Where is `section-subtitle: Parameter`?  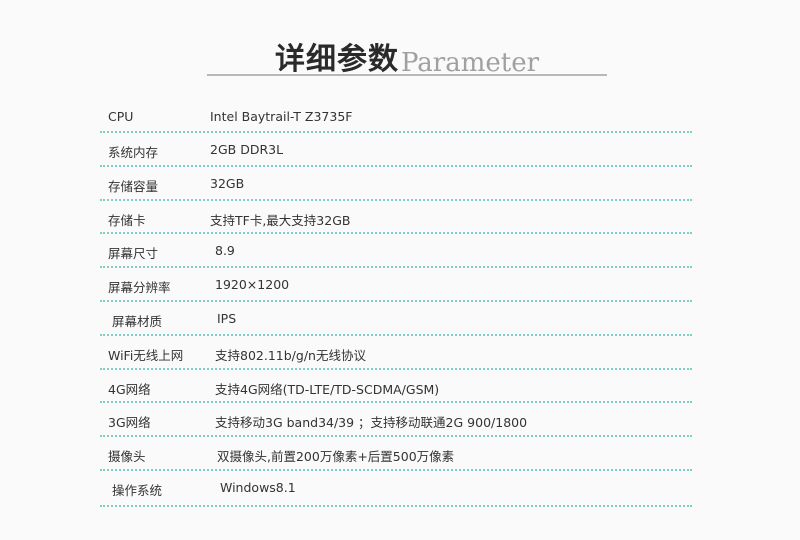
section-subtitle: Parameter is located at coordinates (470, 63).